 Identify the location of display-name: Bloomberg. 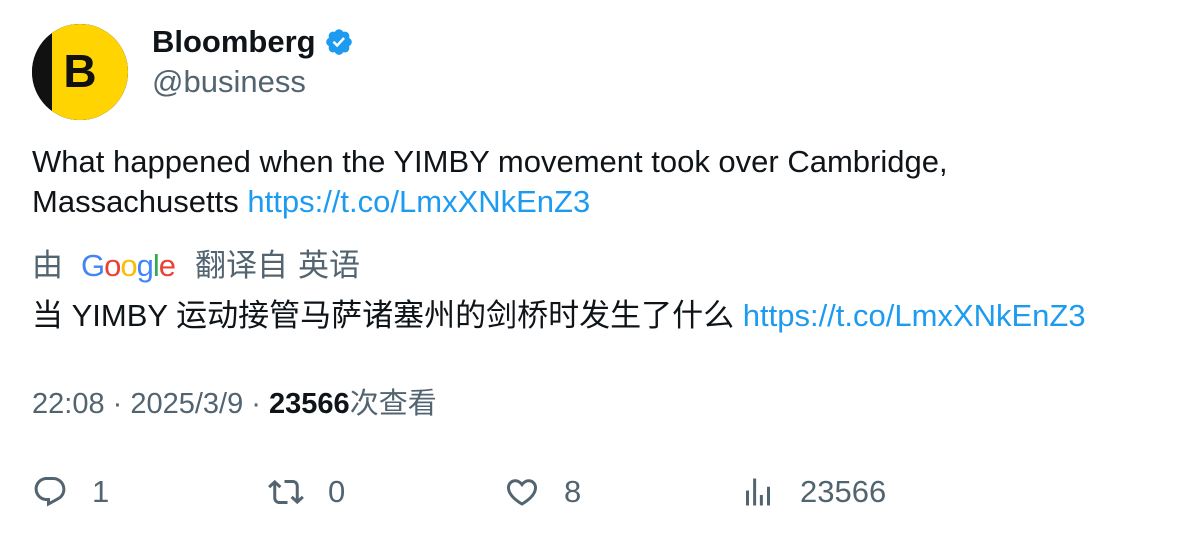
(234, 42).